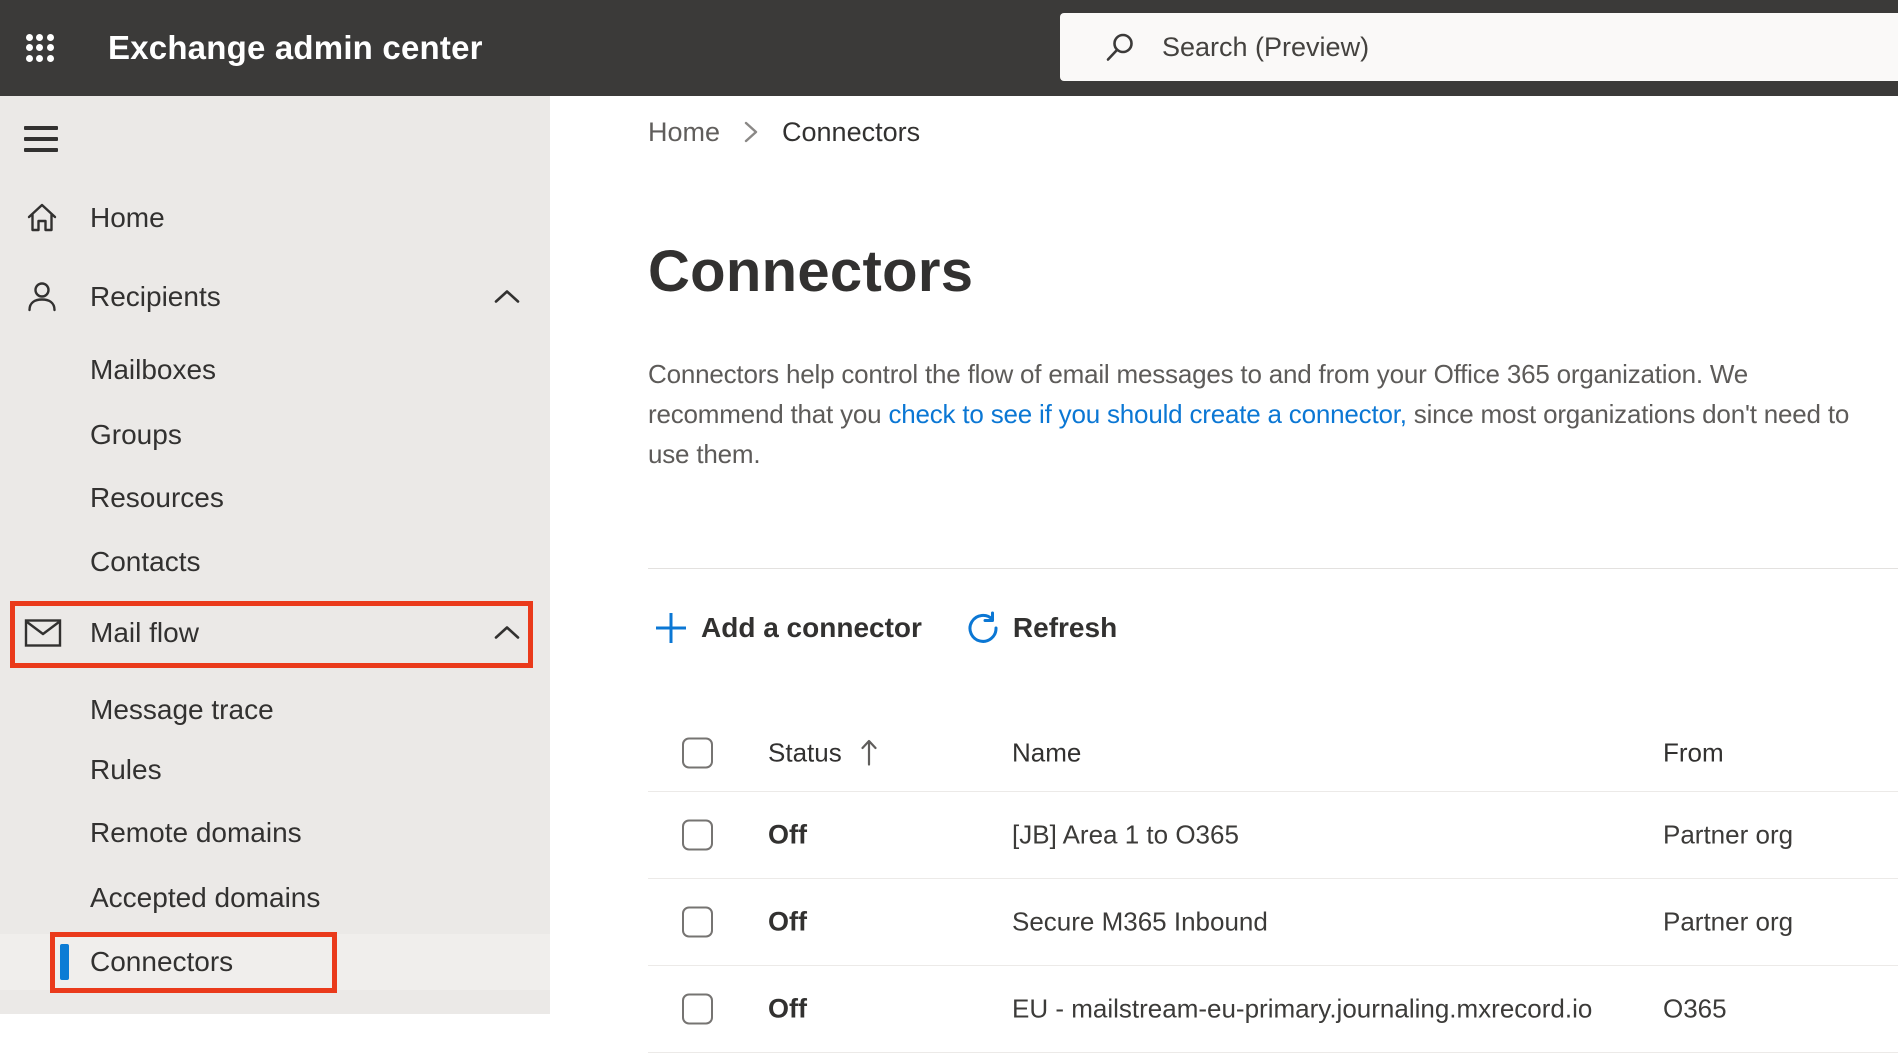 The image size is (1898, 1053). What do you see at coordinates (182, 710) in the screenshot?
I see `sidebar-item-label: Message trace` at bounding box center [182, 710].